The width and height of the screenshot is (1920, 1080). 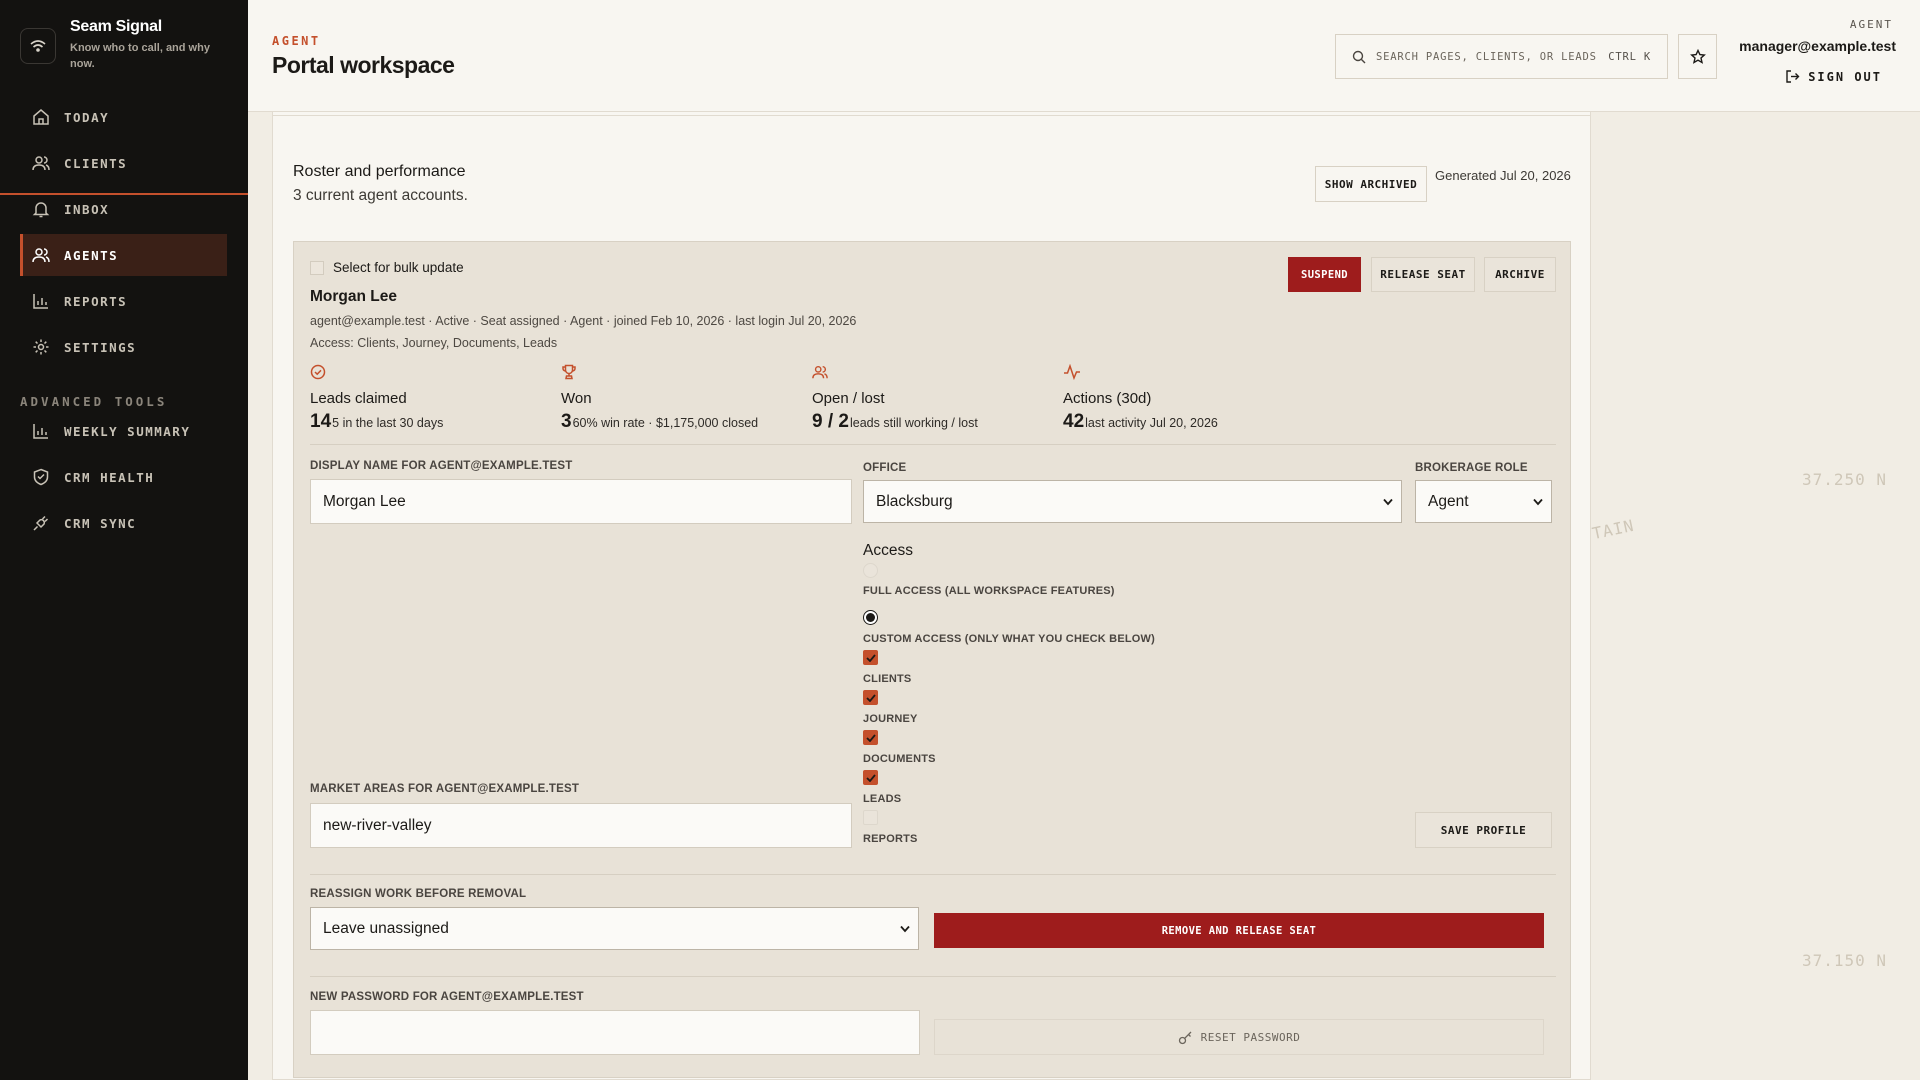 What do you see at coordinates (1613, 529) in the screenshot?
I see `map-place-label: TAIN` at bounding box center [1613, 529].